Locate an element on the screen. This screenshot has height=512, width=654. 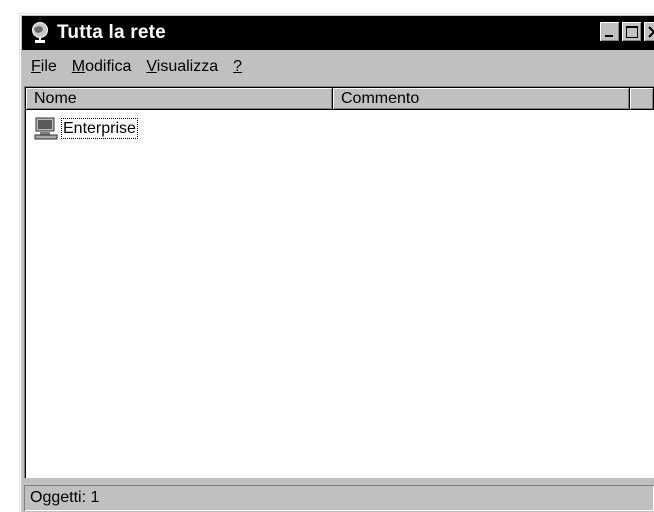
menu-file-label: ile is located at coordinates (48, 66).